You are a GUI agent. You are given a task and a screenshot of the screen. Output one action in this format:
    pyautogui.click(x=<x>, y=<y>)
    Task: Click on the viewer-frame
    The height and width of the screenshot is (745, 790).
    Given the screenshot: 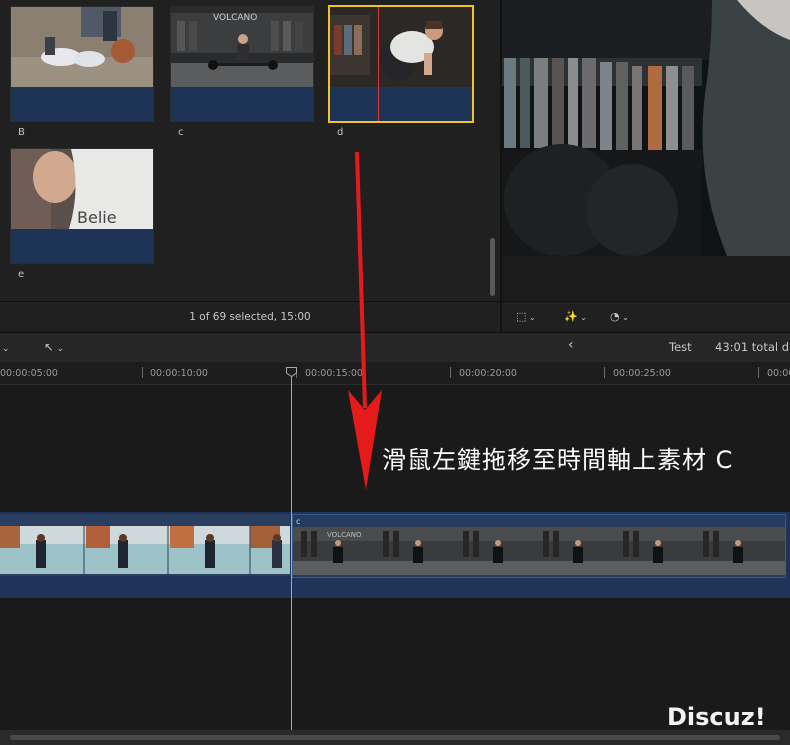 What is the action you would take?
    pyautogui.click(x=646, y=128)
    